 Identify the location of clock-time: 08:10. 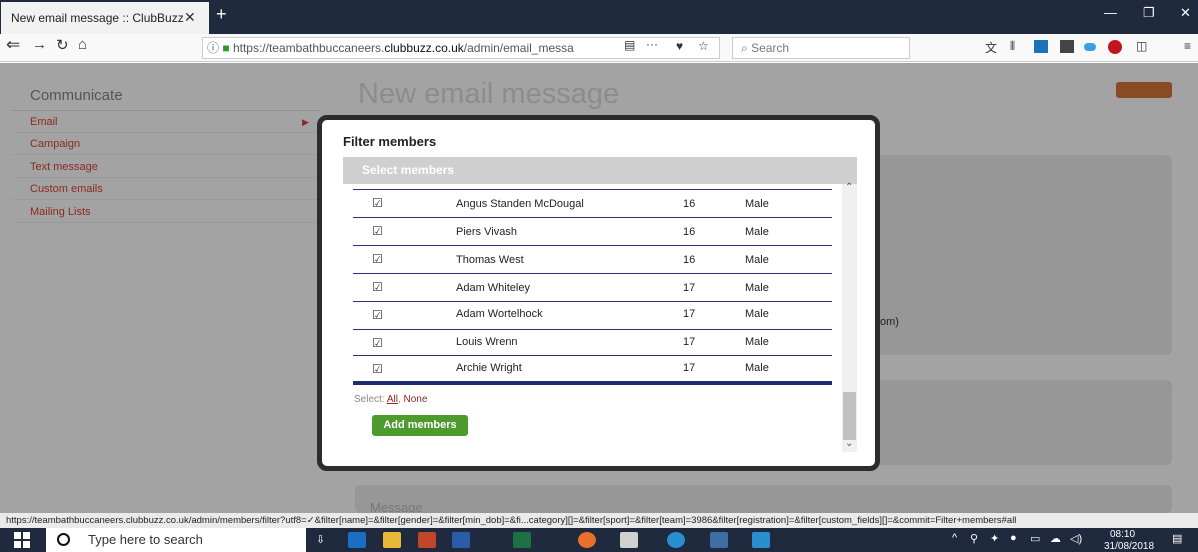
(1123, 534).